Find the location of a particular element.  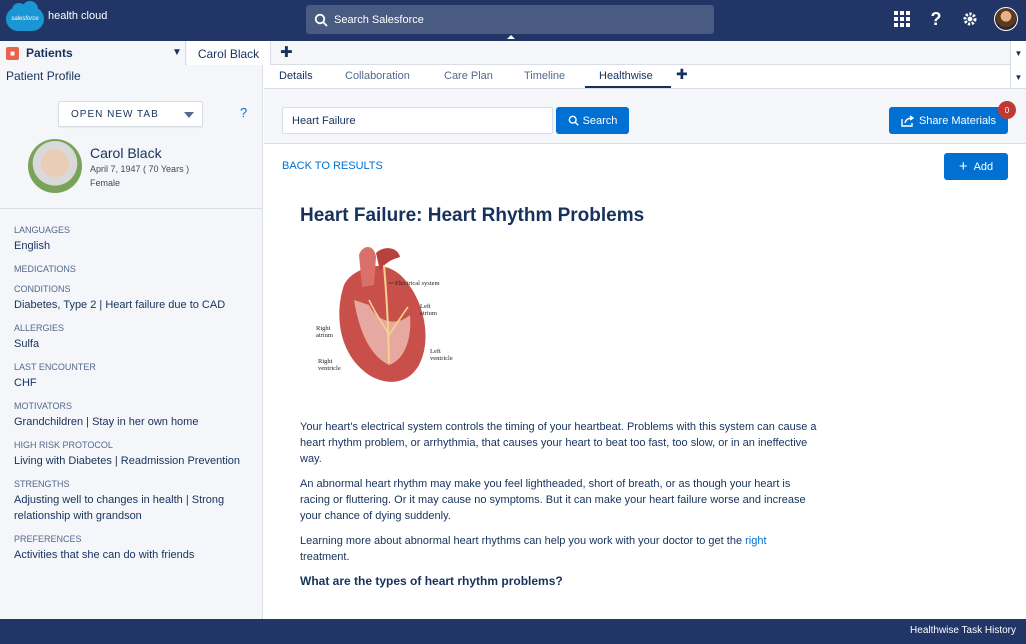

field-label: HIGH RISK PROTOCOL is located at coordinates (63, 445).